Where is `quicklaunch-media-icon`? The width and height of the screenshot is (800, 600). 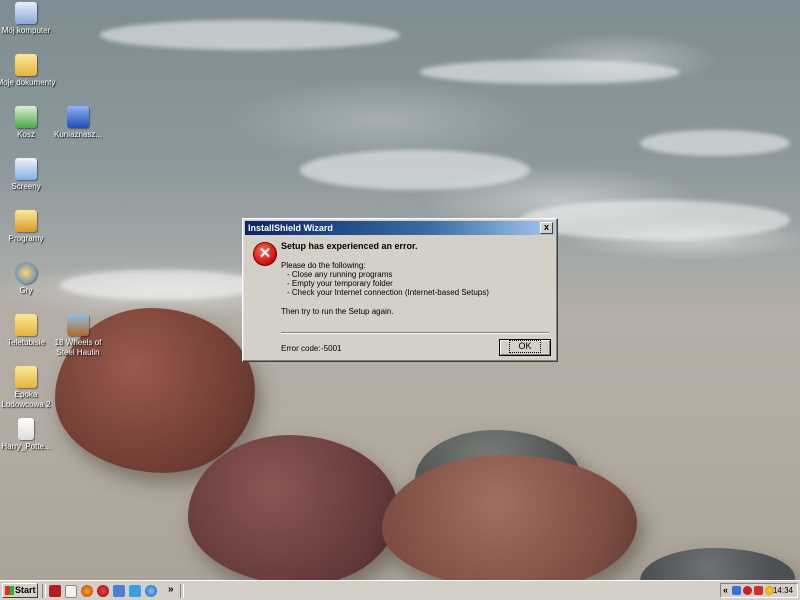 quicklaunch-media-icon is located at coordinates (103, 591).